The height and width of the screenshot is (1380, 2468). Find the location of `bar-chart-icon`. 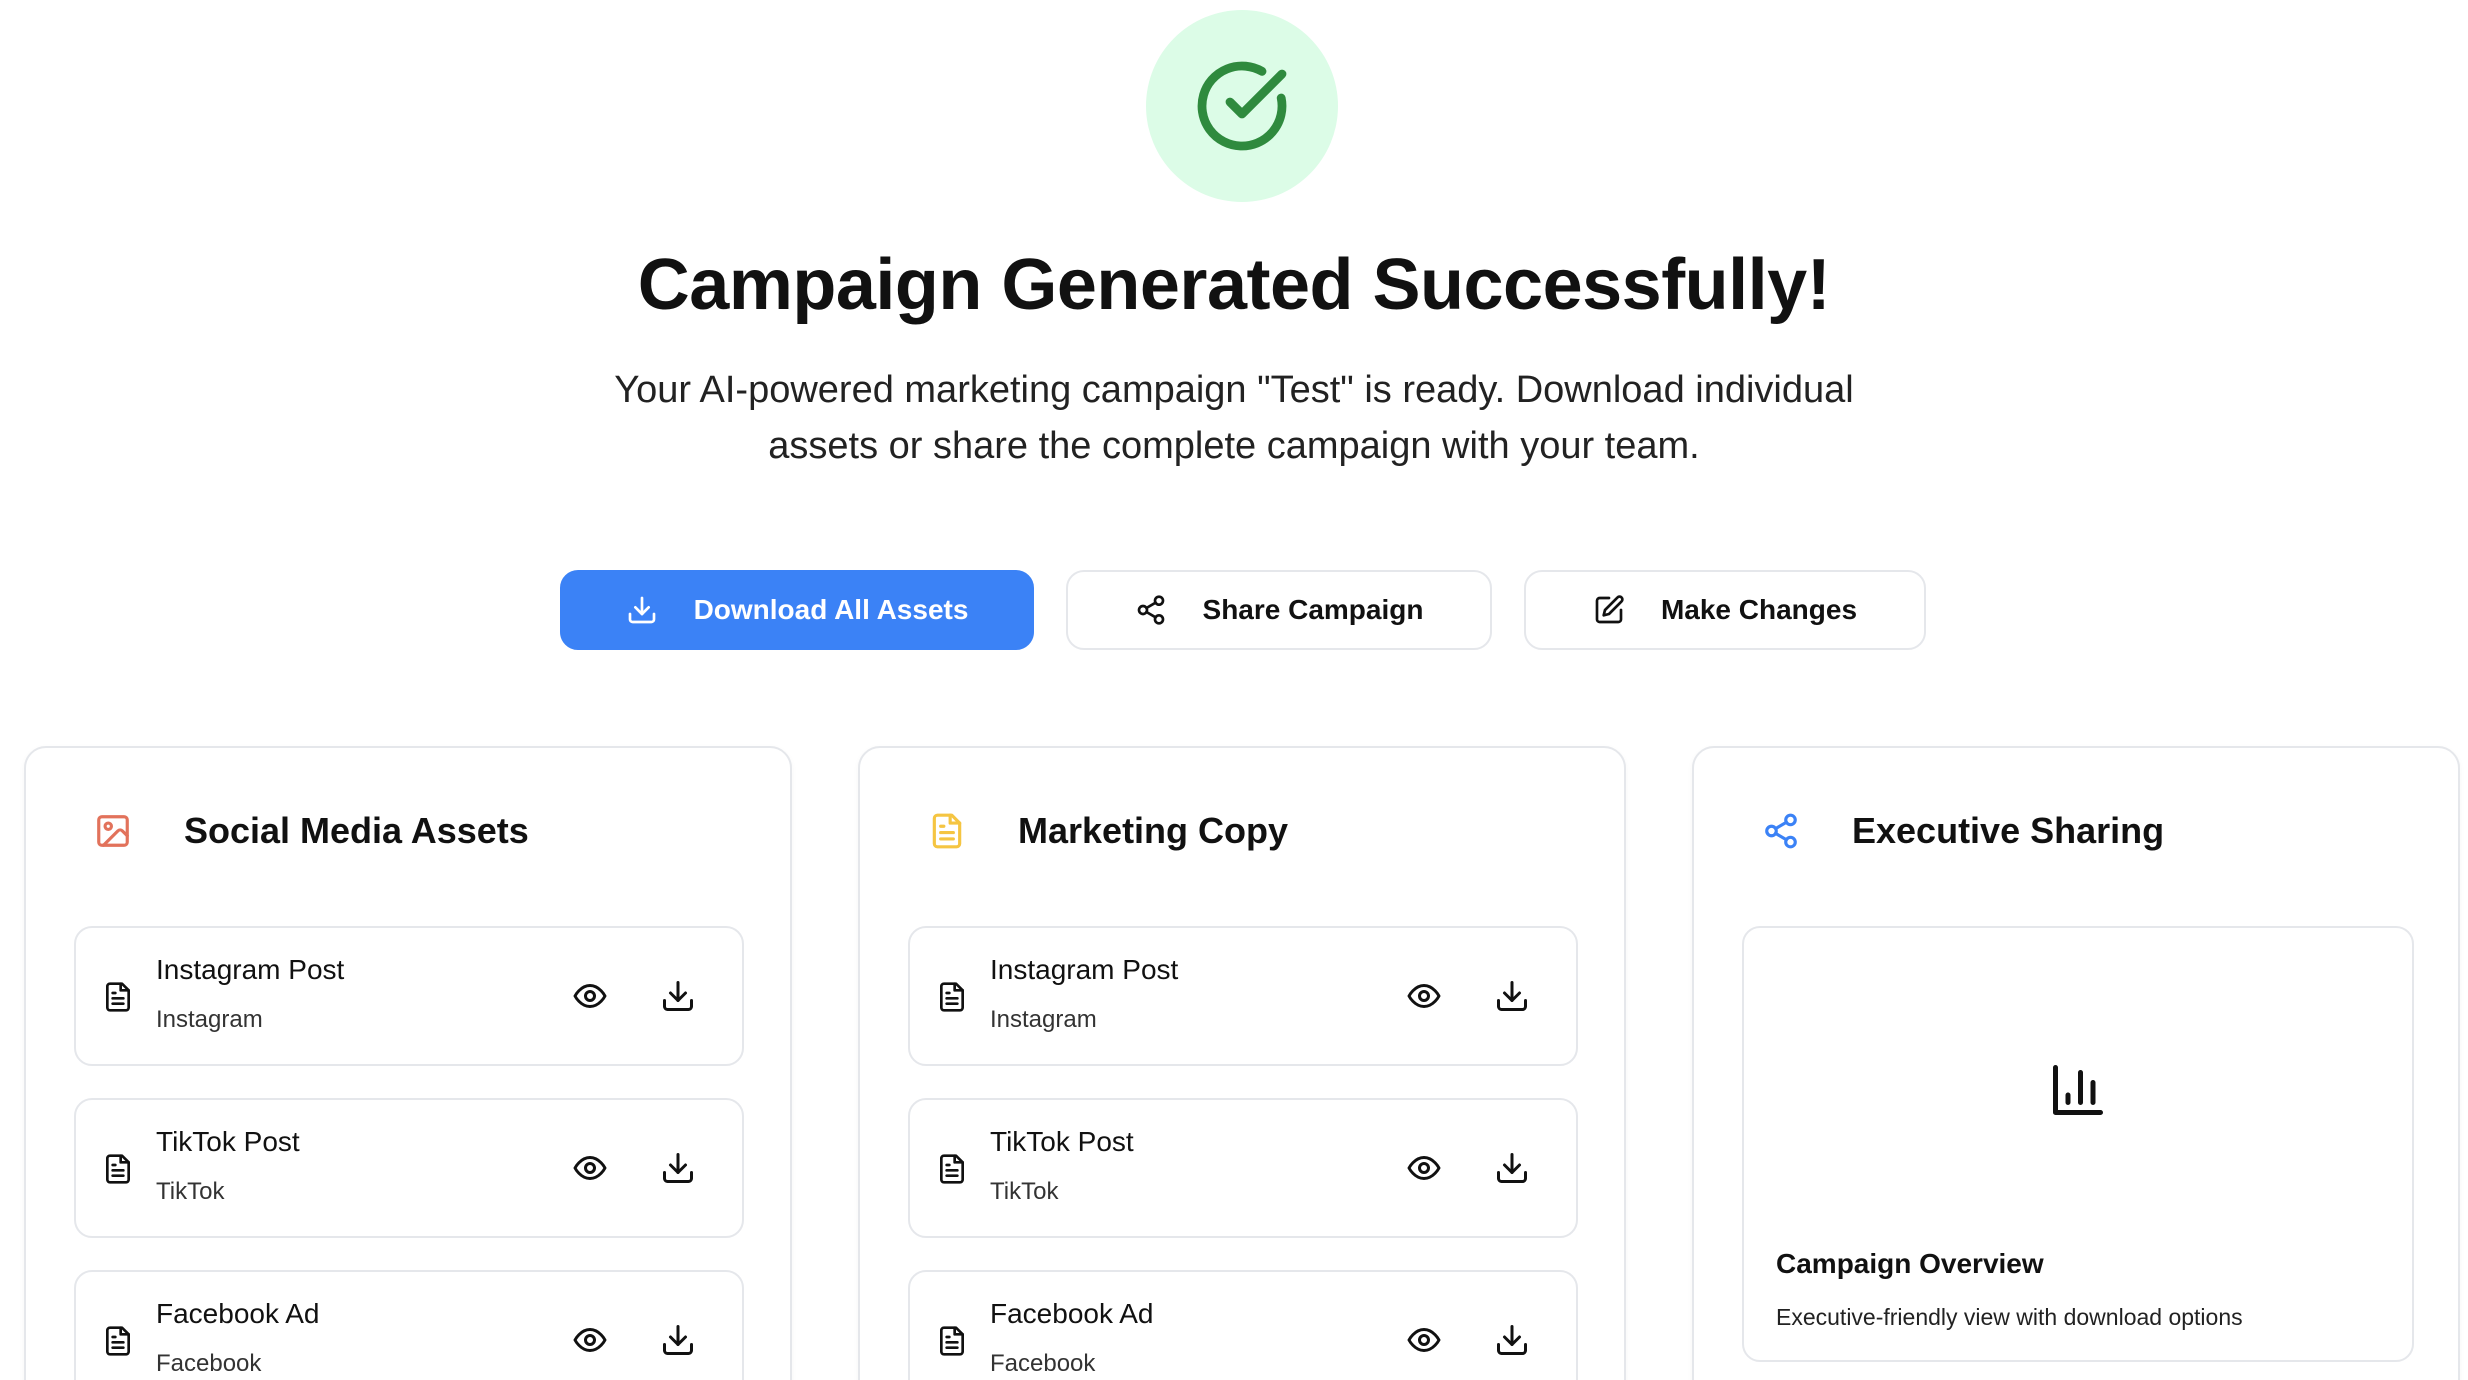

bar-chart-icon is located at coordinates (2078, 1090).